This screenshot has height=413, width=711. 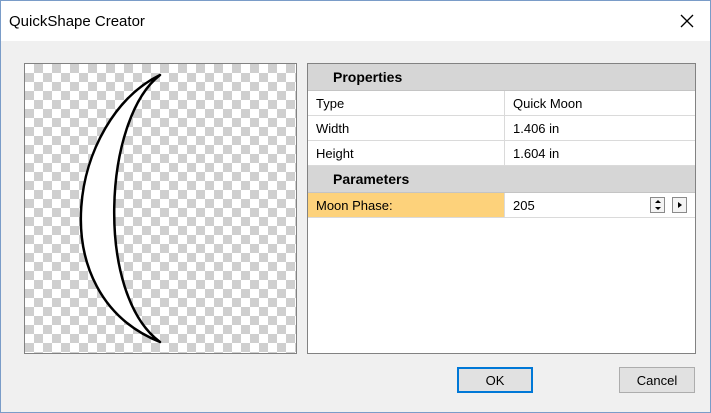 I want to click on cancel-button: Cancel, so click(x=657, y=380).